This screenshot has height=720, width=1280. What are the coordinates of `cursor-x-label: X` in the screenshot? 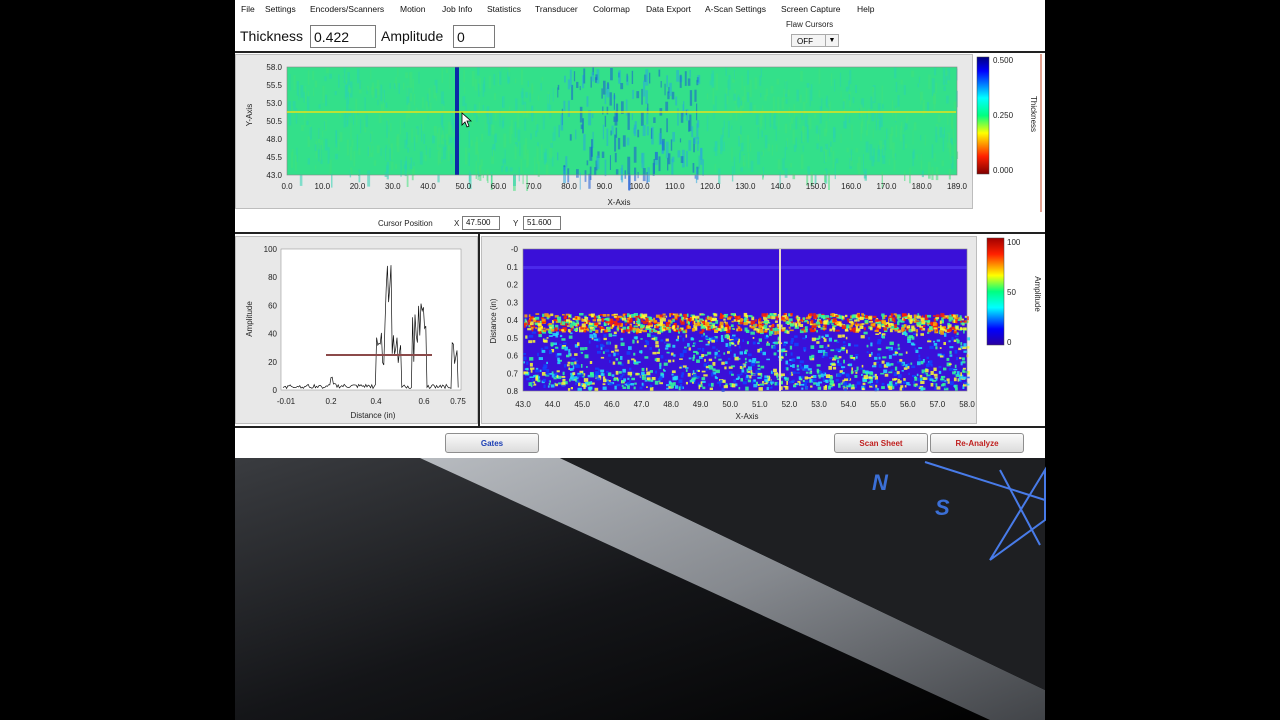 It's located at (457, 223).